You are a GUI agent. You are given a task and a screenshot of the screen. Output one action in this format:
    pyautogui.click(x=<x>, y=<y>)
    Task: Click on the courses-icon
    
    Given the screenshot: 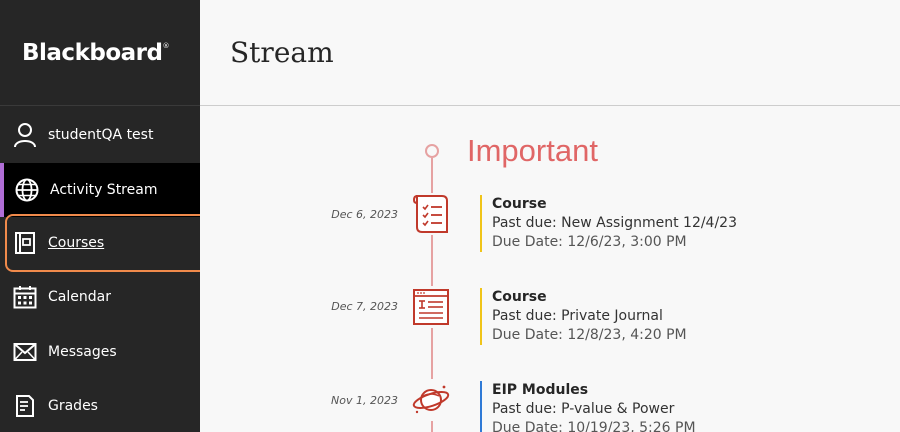 What is the action you would take?
    pyautogui.click(x=25, y=243)
    